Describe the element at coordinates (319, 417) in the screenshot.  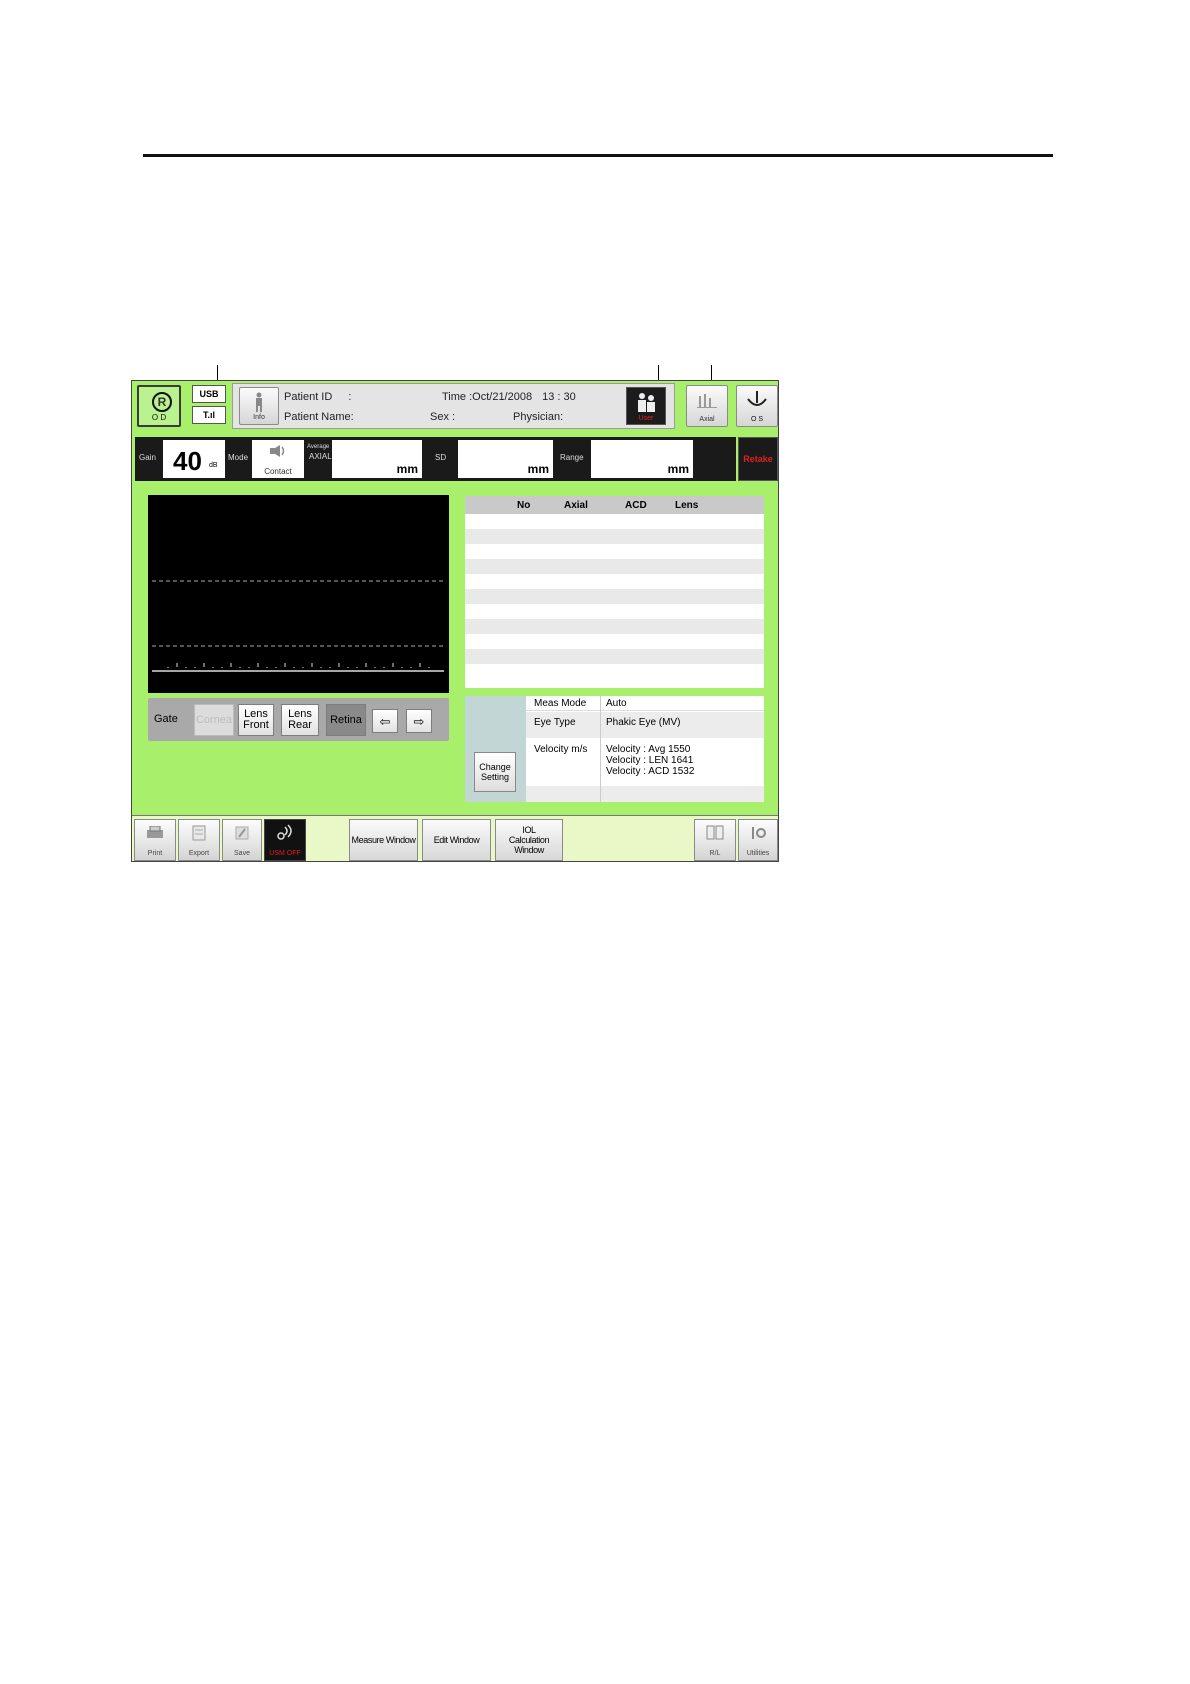
I see `patient-name-label: Patient Name:` at that location.